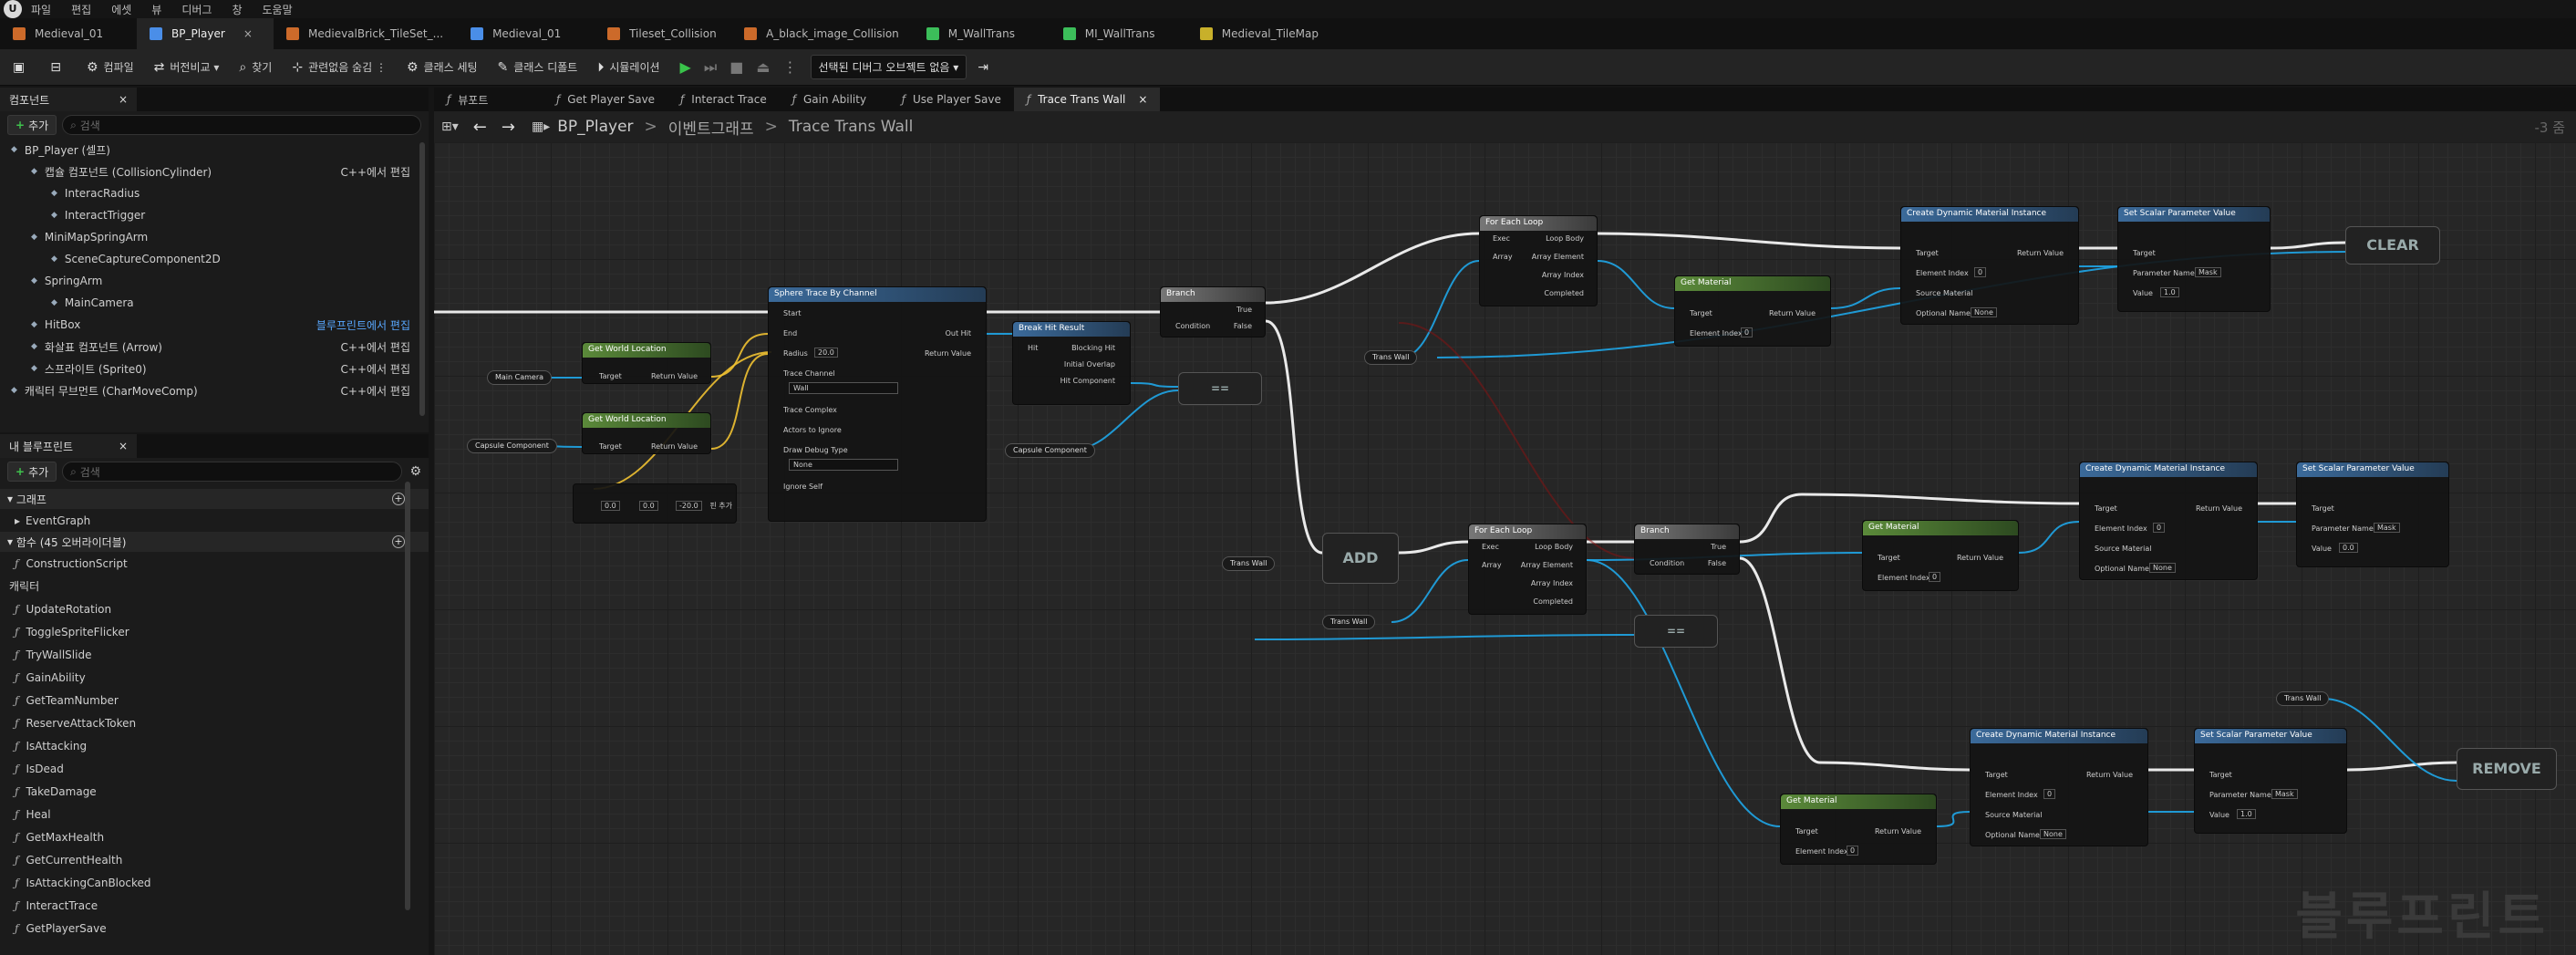 The image size is (2576, 955). Describe the element at coordinates (1503, 257) in the screenshot. I see `array-pin: Array` at that location.